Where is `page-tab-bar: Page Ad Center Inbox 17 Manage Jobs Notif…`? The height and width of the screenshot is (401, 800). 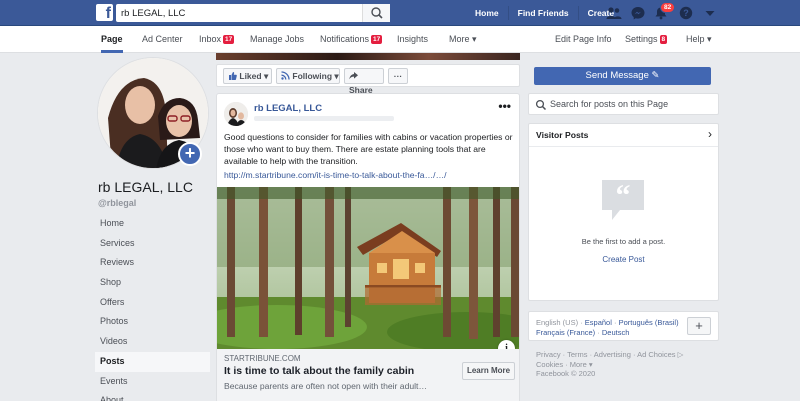
page-tab-bar: Page Ad Center Inbox 17 Manage Jobs Notif… is located at coordinates (400, 39).